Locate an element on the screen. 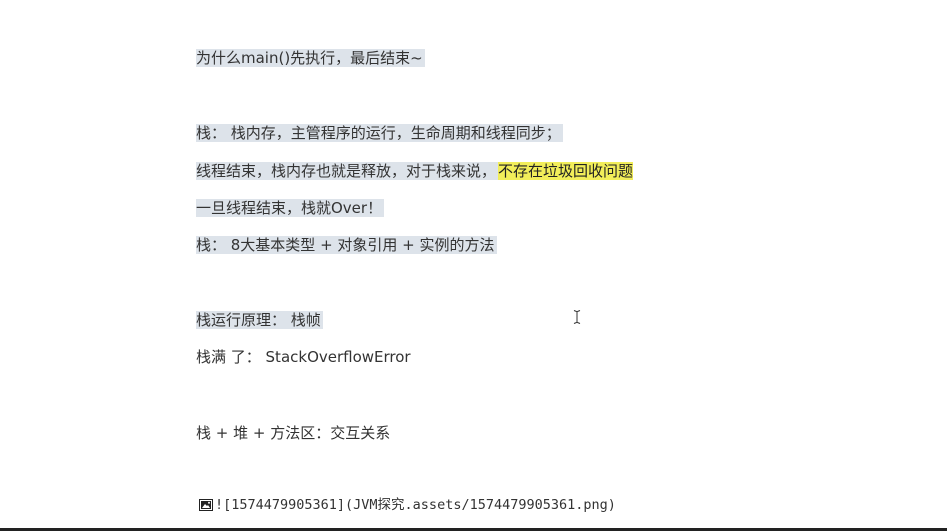 This screenshot has width=947, height=531. text-line-stack-definition: 栈： 栈内存，主管程序的运行，生命周期和线程同步； is located at coordinates (379, 133).